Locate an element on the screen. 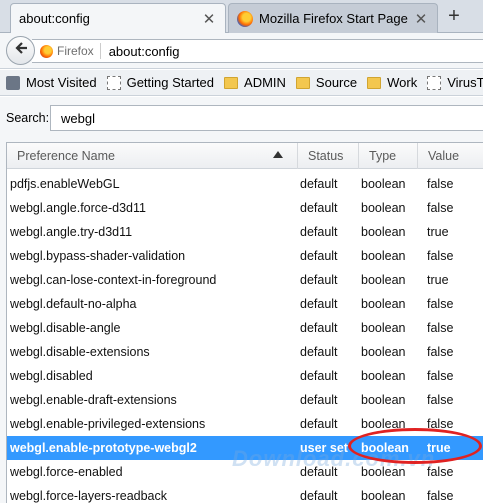 The height and width of the screenshot is (503, 483). pref-name-cell: webgl.enable-draft-extensions is located at coordinates (93, 400).